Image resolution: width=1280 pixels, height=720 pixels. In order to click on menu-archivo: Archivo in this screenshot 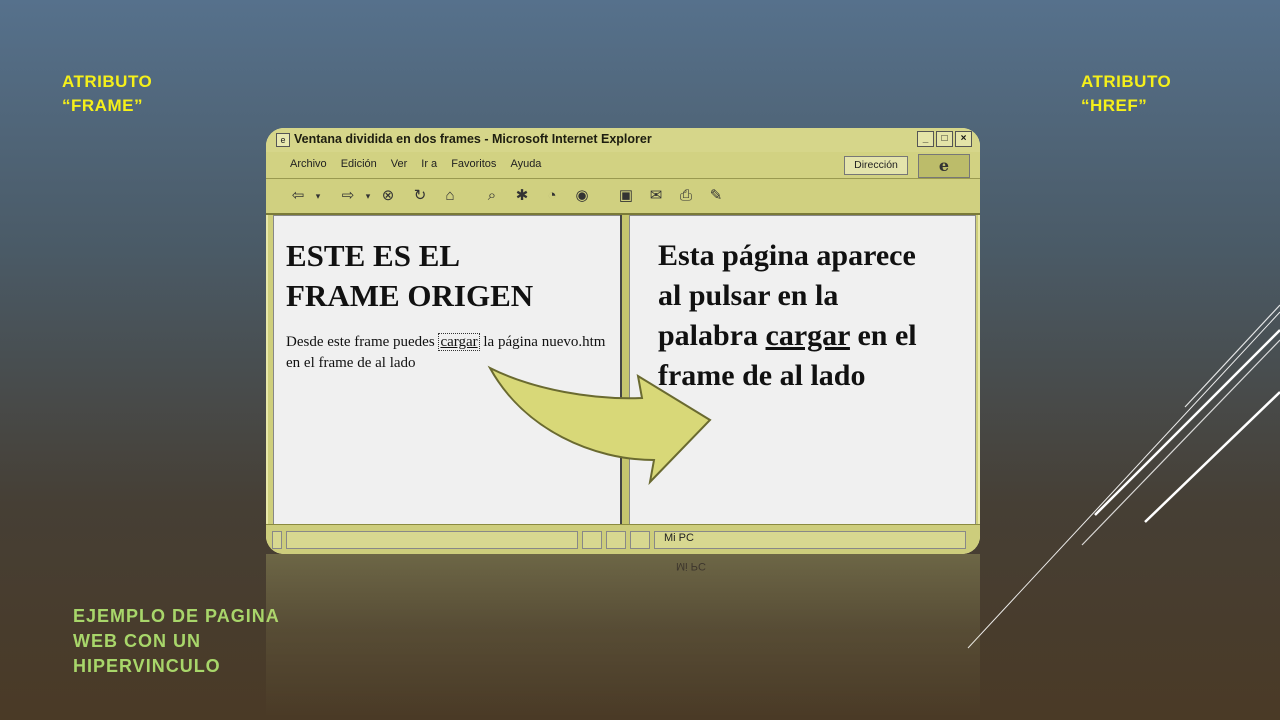, I will do `click(308, 164)`.